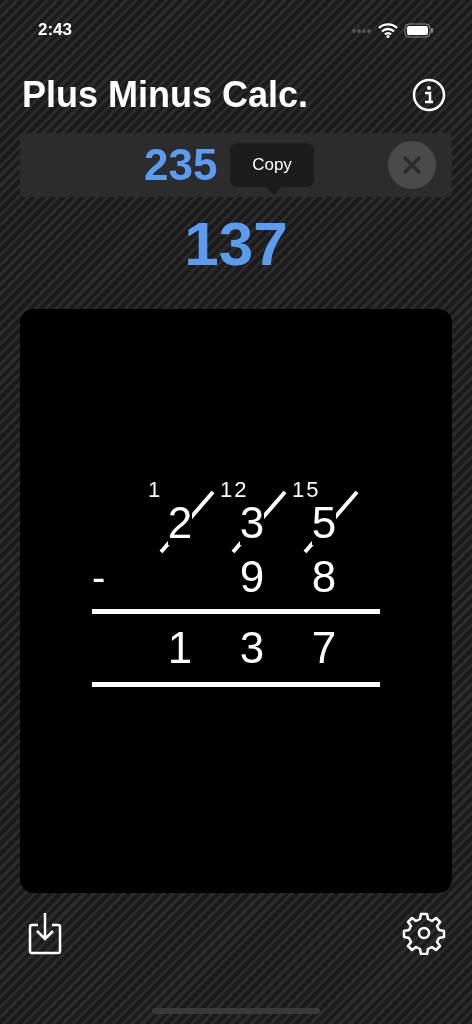 Image resolution: width=472 pixels, height=1024 pixels. I want to click on signal-icon, so click(362, 30).